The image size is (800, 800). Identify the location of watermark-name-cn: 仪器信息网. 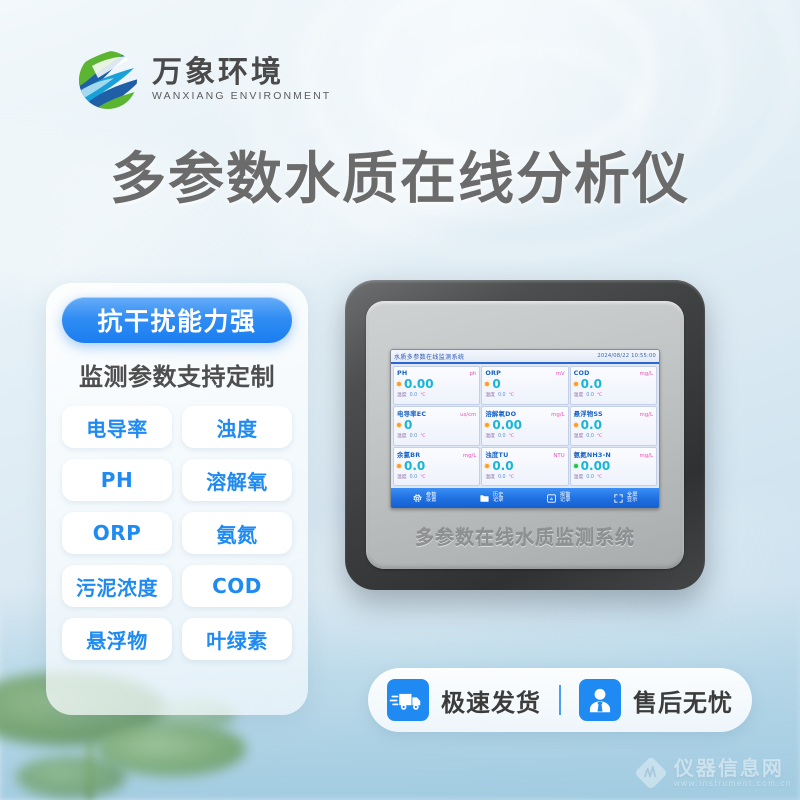
(728, 768).